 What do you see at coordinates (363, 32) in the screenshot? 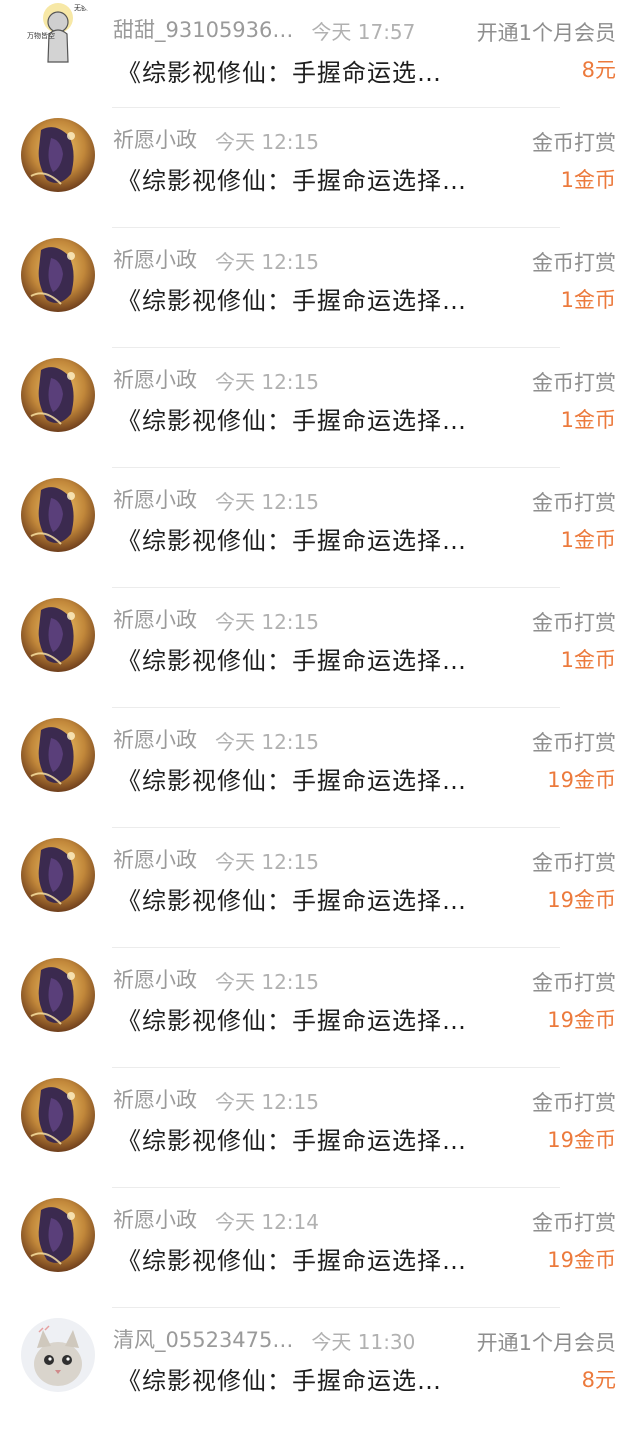
I see `record-time: 今天 17:57` at bounding box center [363, 32].